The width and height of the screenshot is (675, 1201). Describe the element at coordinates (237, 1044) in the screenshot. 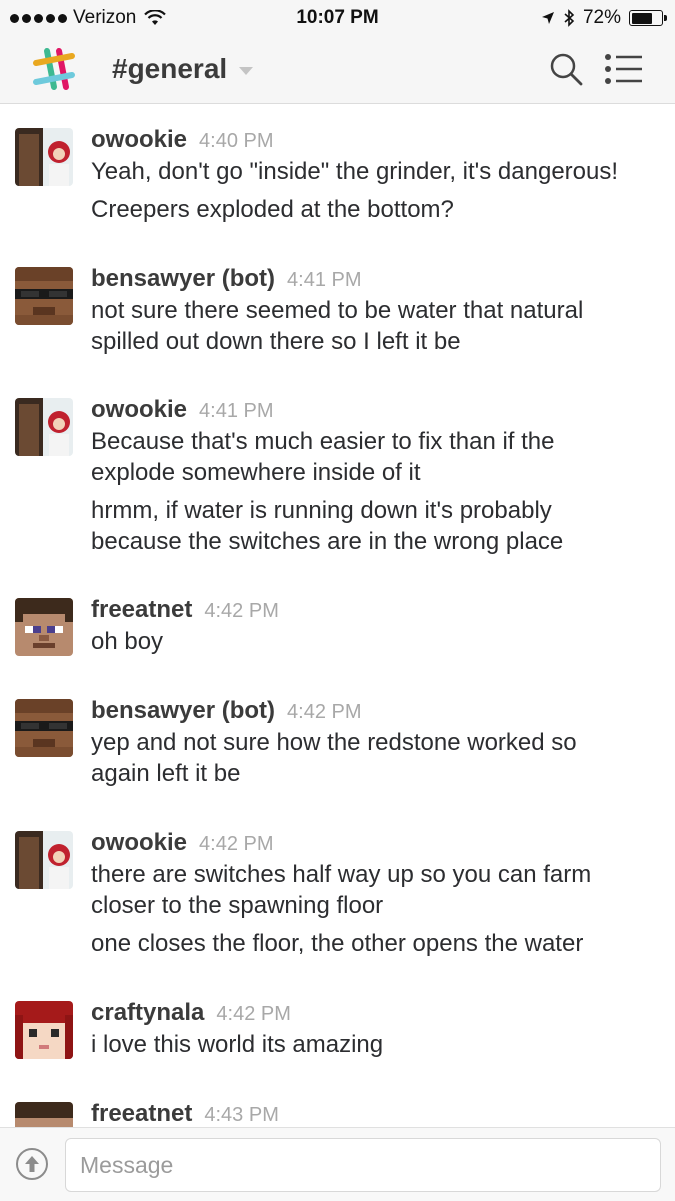

I see `message-text: i love this world its amazing` at that location.